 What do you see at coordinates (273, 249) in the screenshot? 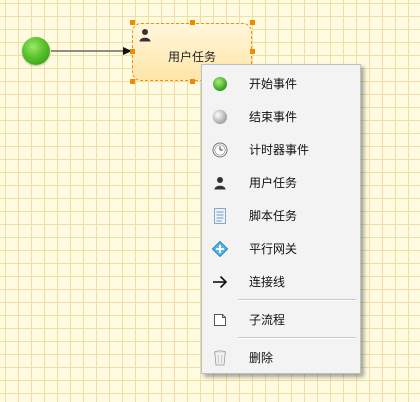
I see `menu-item-label: 平行网关` at bounding box center [273, 249].